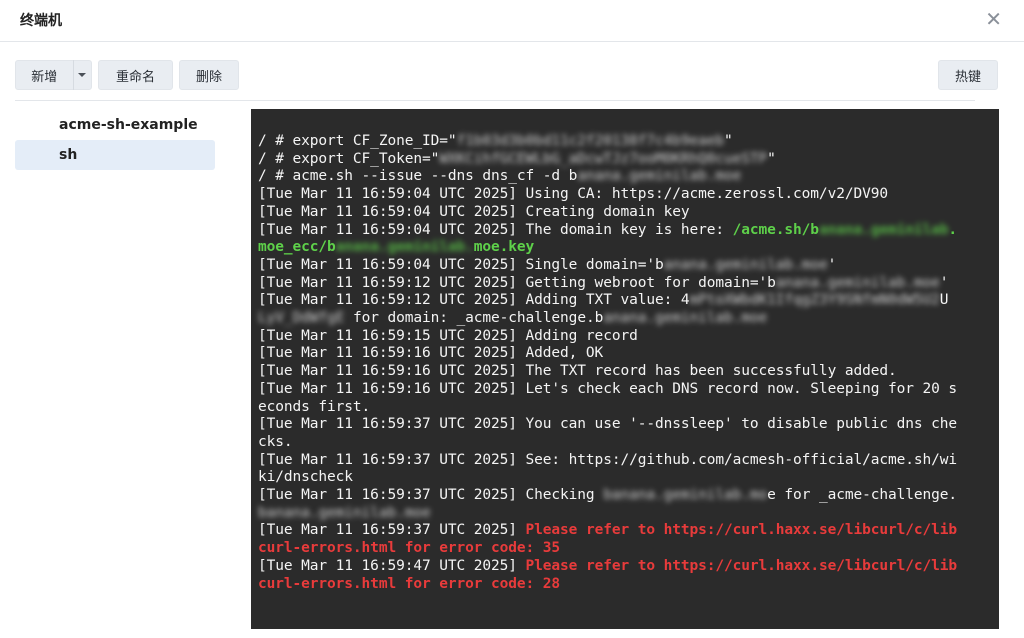 The image size is (1024, 638). Describe the element at coordinates (775, 229) in the screenshot. I see `terminal-text: /acme.sh/b` at that location.